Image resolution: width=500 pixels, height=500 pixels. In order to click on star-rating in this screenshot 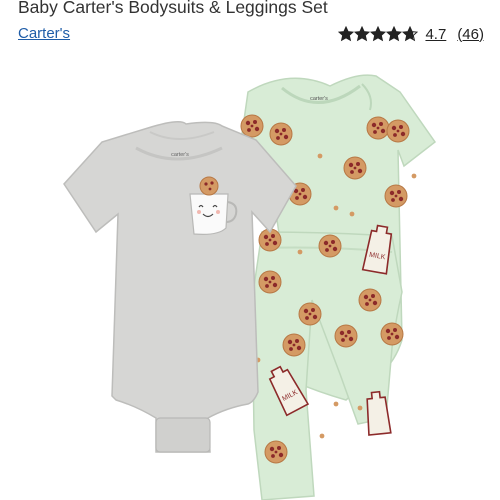, I will do `click(378, 34)`.